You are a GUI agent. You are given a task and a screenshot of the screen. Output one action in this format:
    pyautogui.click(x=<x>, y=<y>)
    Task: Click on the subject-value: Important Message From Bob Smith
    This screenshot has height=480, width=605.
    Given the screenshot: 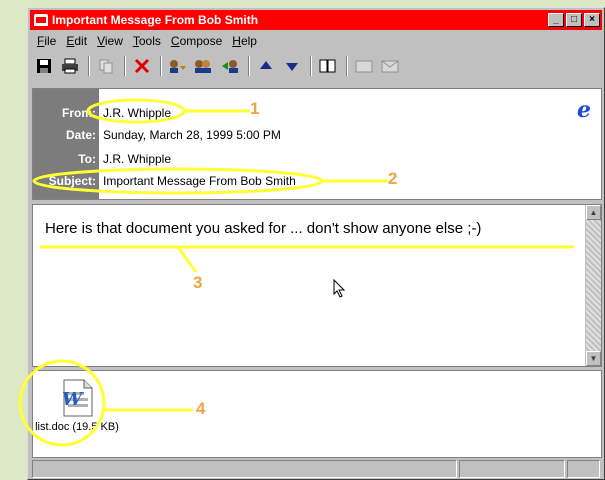 What is the action you would take?
    pyautogui.click(x=199, y=181)
    